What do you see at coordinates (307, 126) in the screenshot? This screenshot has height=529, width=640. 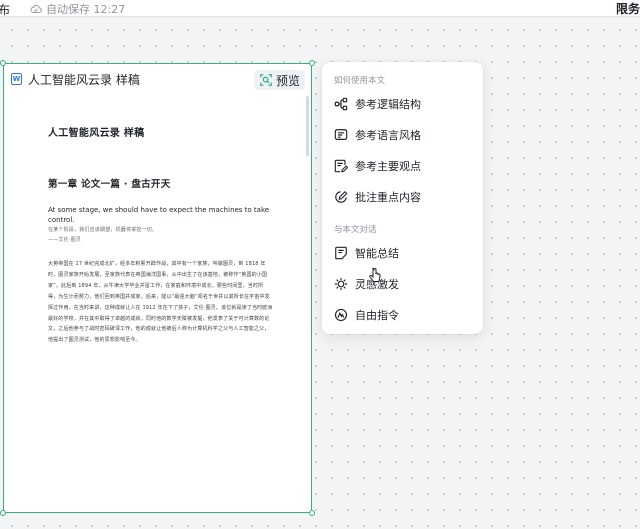 I see `document-scrollbar` at bounding box center [307, 126].